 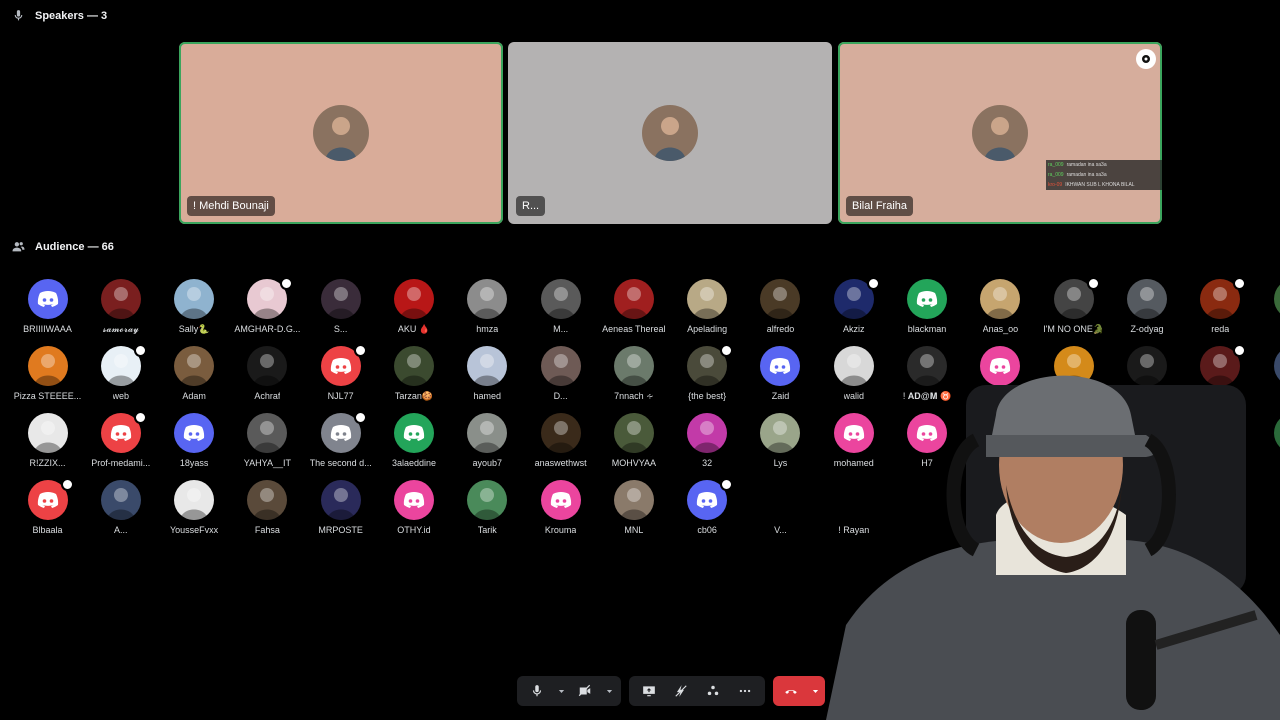 I want to click on camera-button, so click(x=585, y=691).